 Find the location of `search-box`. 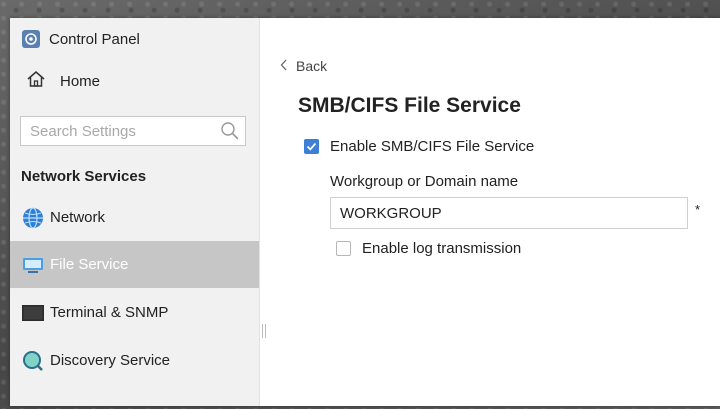

search-box is located at coordinates (133, 131).